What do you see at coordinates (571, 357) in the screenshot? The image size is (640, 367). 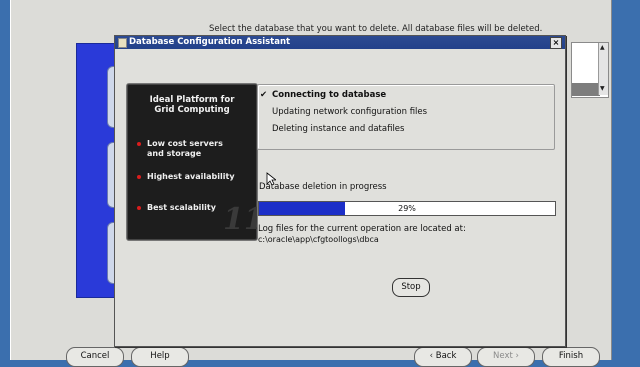 I see `finish-button: Finish` at bounding box center [571, 357].